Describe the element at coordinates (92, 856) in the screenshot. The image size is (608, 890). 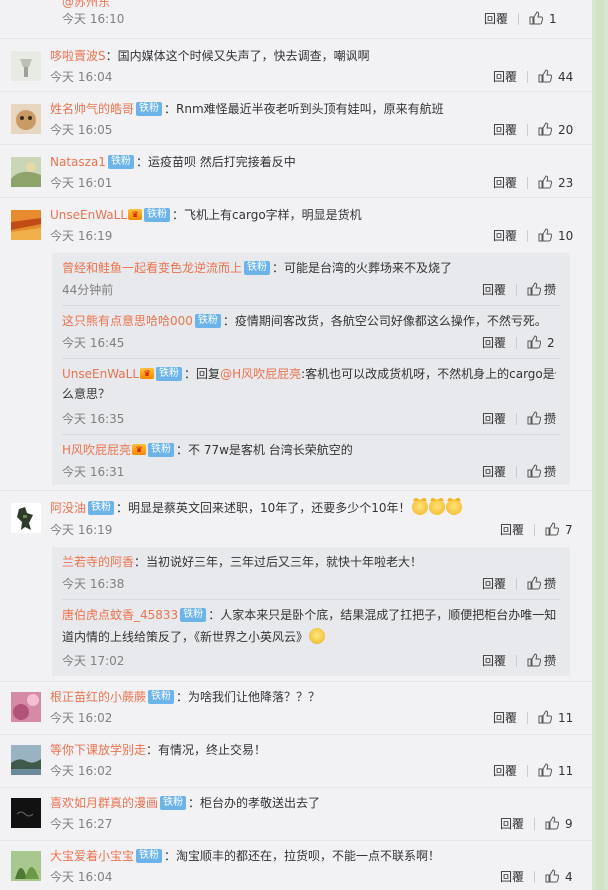
I see `comment-username: 大宝爱着小宝宝` at that location.